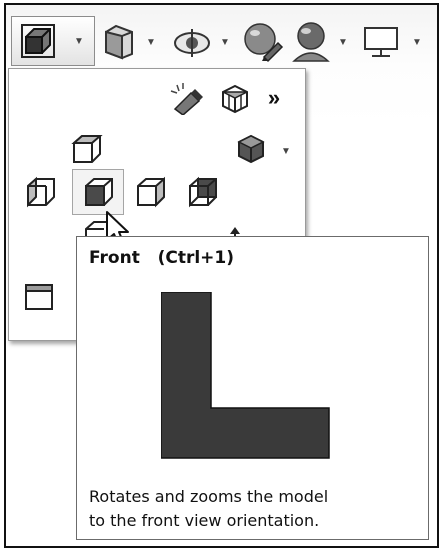 This screenshot has width=445, height=552. I want to click on tooltip-description-line: to the front view orientation., so click(204, 520).